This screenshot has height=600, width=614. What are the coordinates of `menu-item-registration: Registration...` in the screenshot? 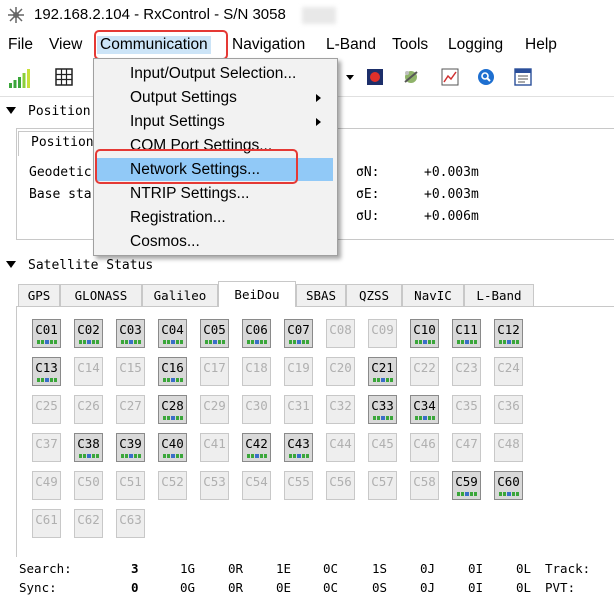 It's located at (214, 217).